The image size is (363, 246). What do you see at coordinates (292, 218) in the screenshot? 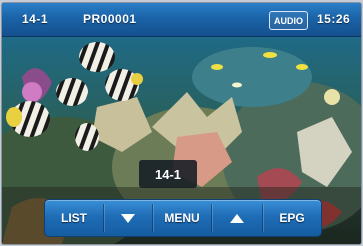
I see `epg-button: EPG` at bounding box center [292, 218].